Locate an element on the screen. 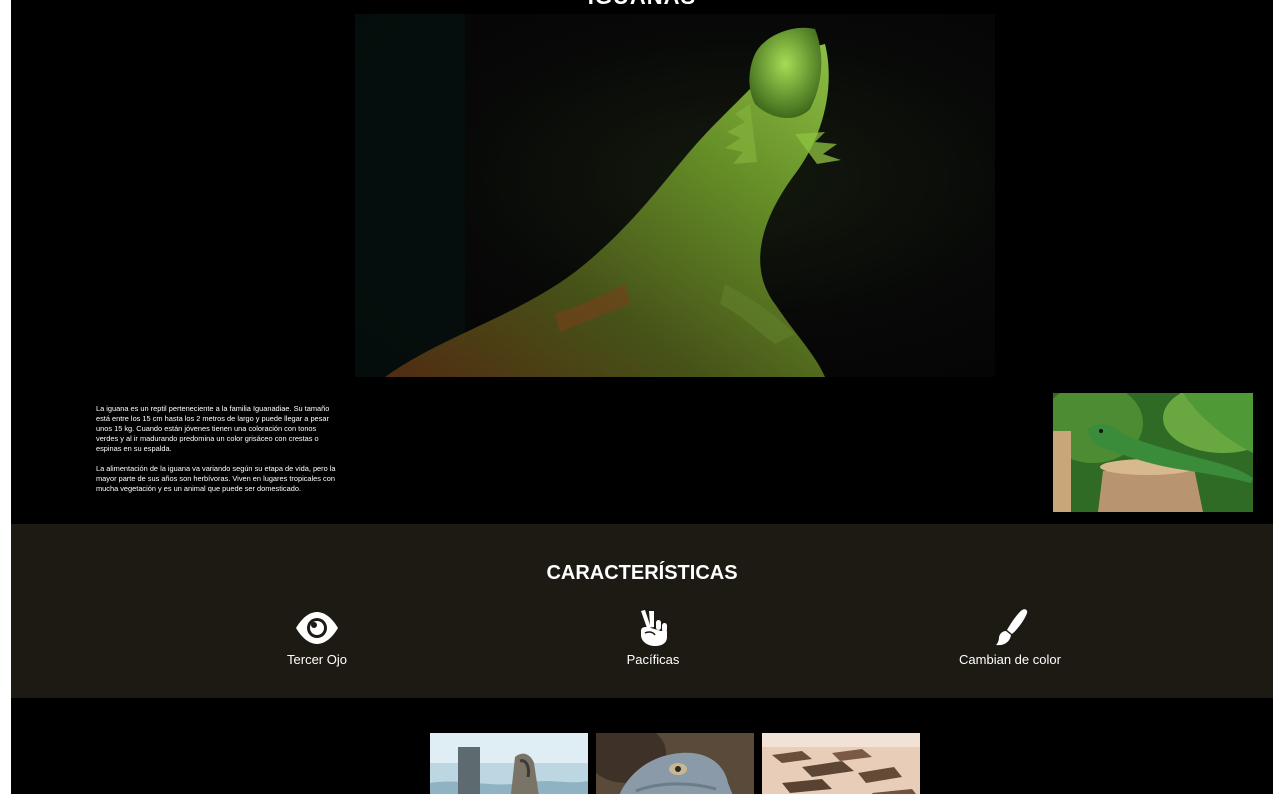  iguanas-on-sand-photo is located at coordinates (841, 763).